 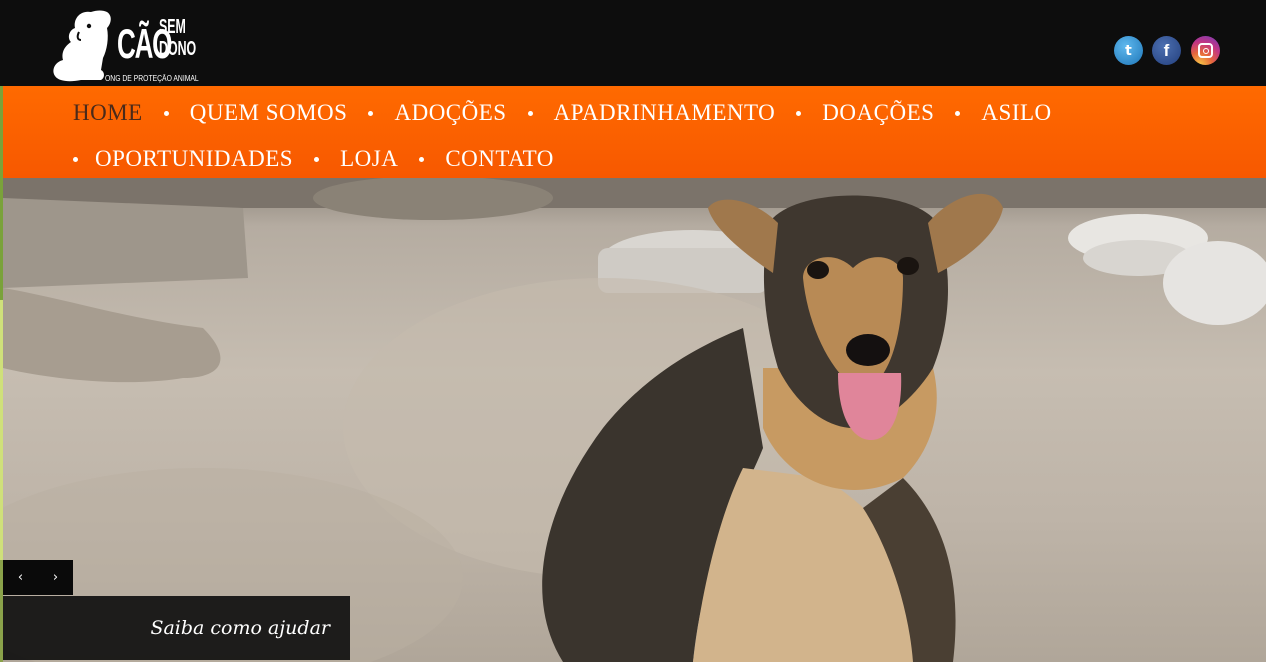 What do you see at coordinates (634, 43) in the screenshot?
I see `site-header: CÃO SEM DONO ONG DE PROTEÇÃO ANIMAL t f` at bounding box center [634, 43].